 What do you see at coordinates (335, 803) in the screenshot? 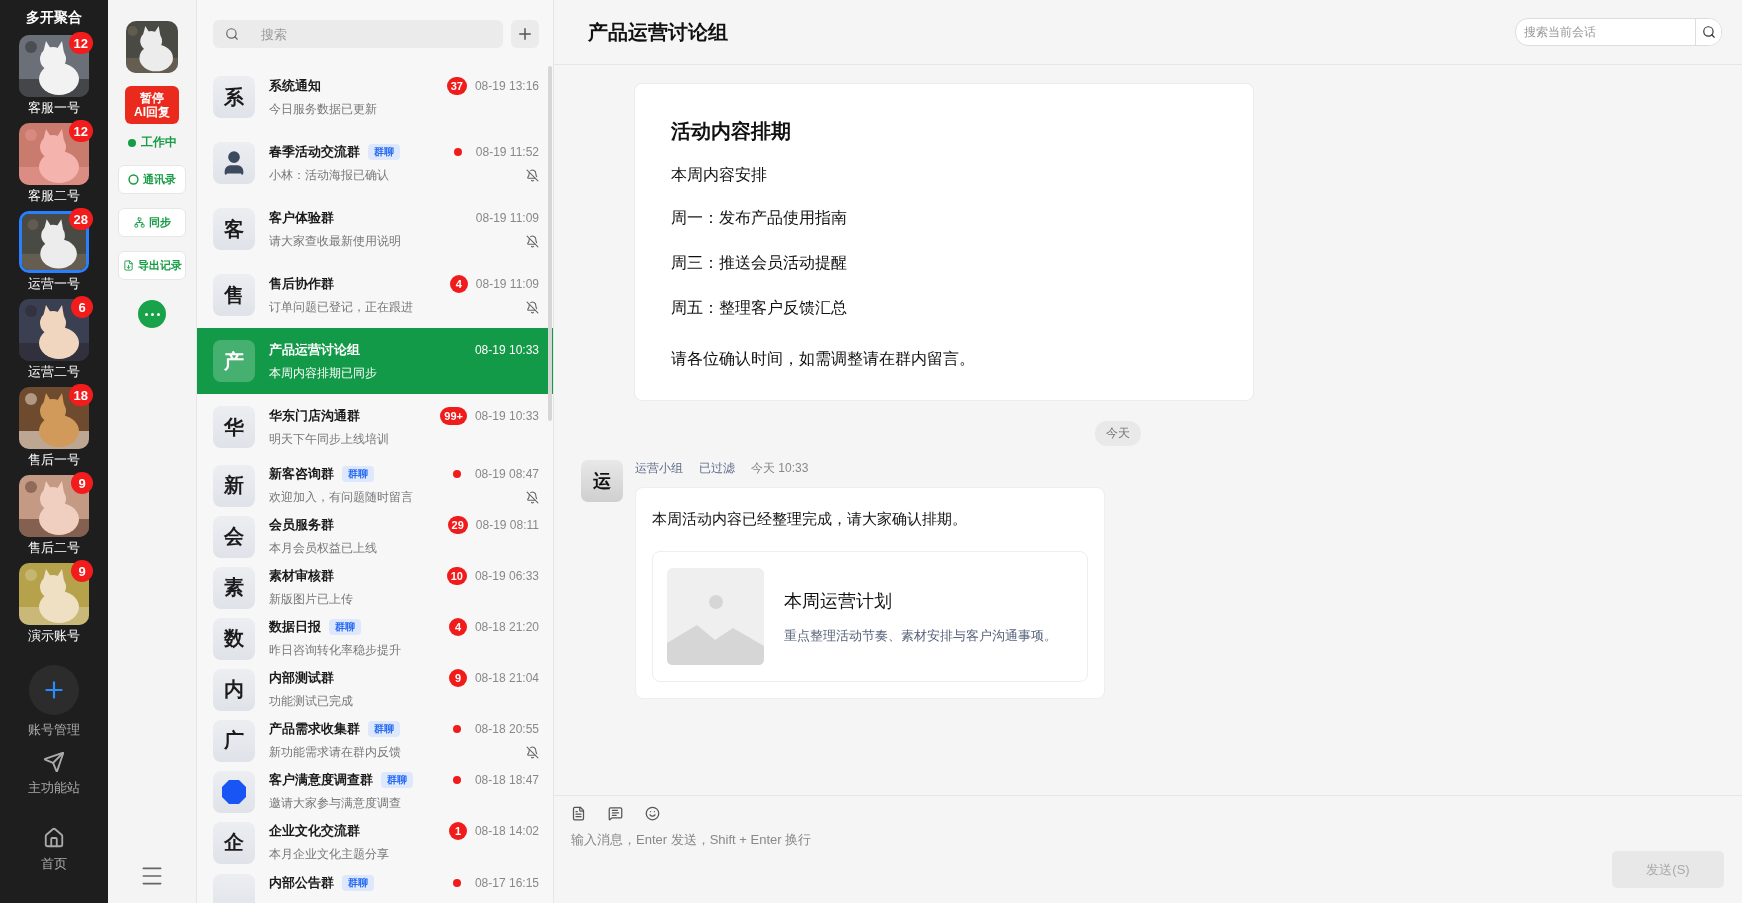
I see `chat-preview: 邀请大家参与满意度调查` at bounding box center [335, 803].